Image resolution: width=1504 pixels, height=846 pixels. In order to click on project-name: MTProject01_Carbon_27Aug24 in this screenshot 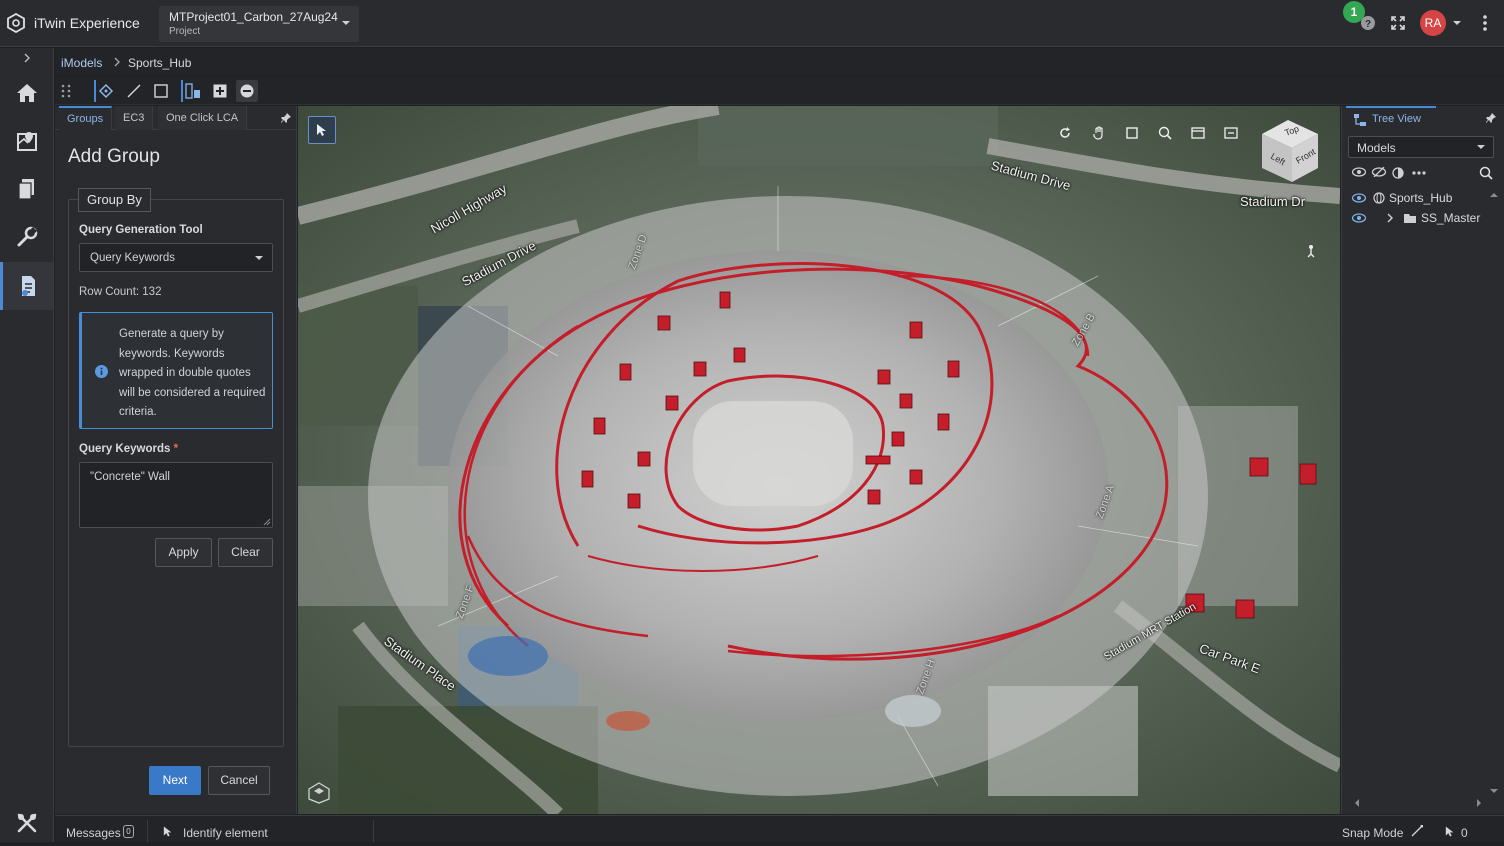, I will do `click(253, 17)`.